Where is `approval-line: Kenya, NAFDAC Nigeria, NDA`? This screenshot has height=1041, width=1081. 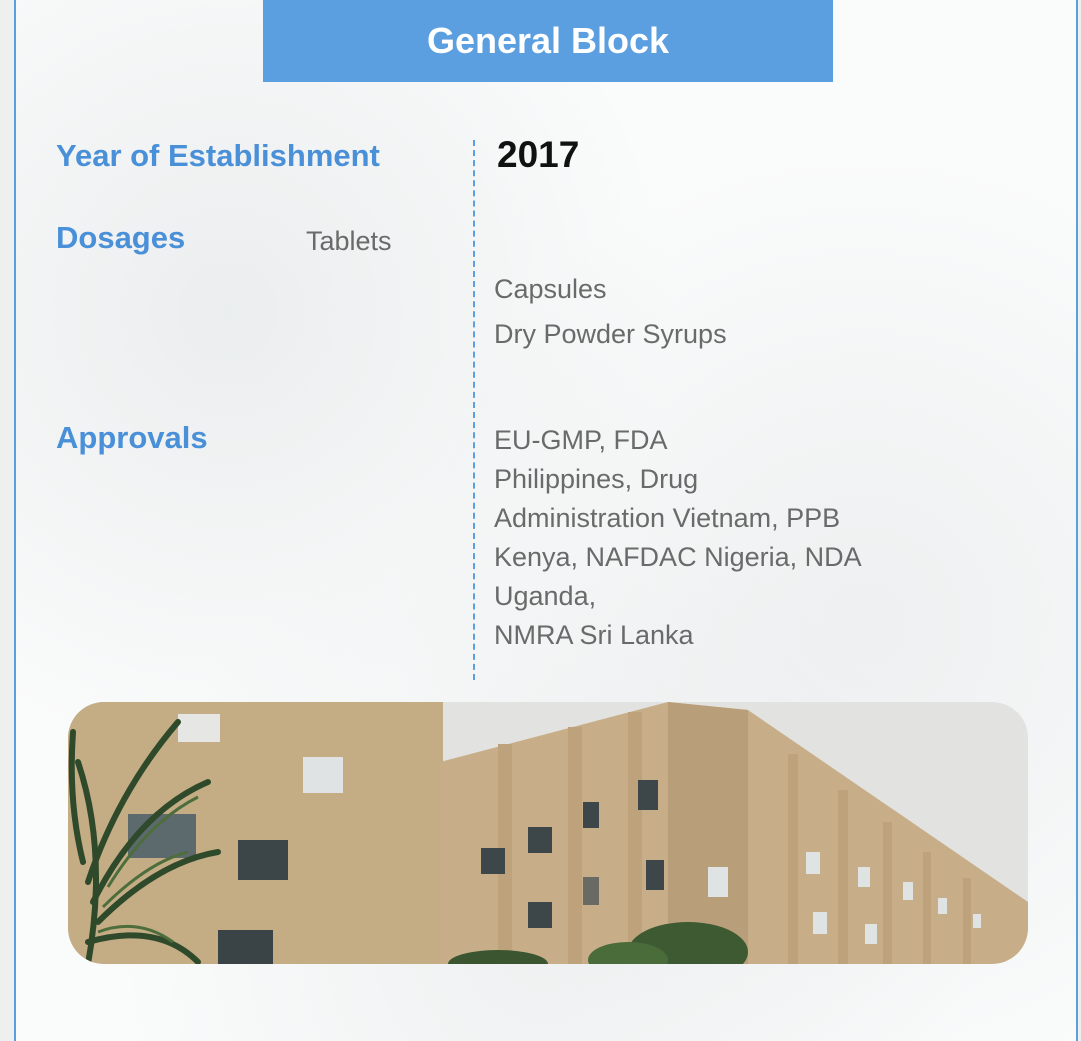
approval-line: Kenya, NAFDAC Nigeria, NDA is located at coordinates (678, 557).